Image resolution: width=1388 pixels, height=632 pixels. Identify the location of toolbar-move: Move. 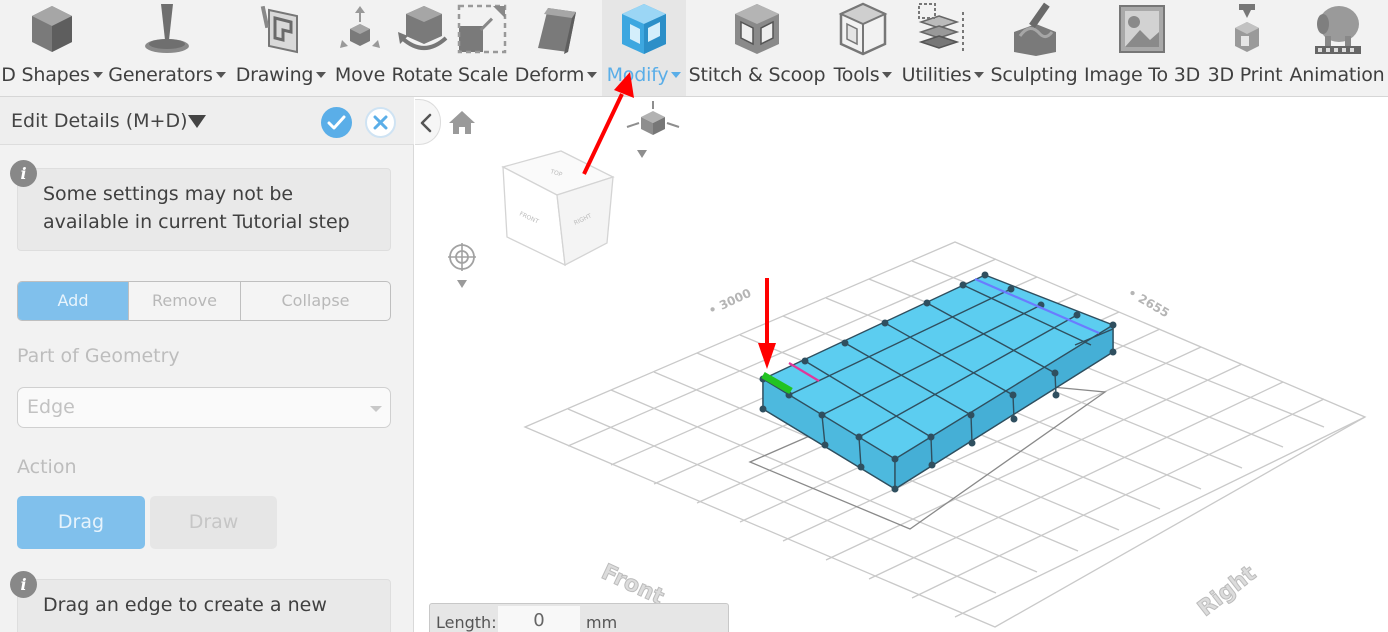
(360, 48).